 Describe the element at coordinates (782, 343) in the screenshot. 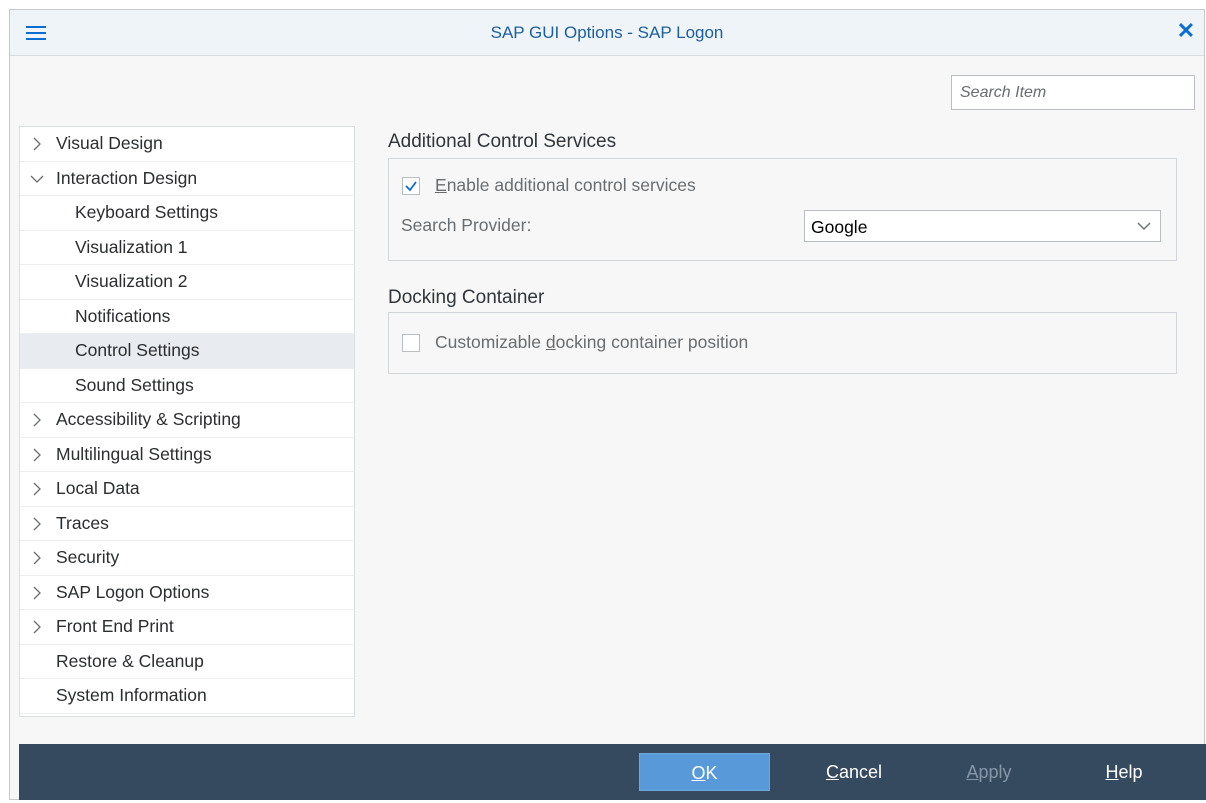

I see `docking-container-group: Customizable docking container position` at that location.